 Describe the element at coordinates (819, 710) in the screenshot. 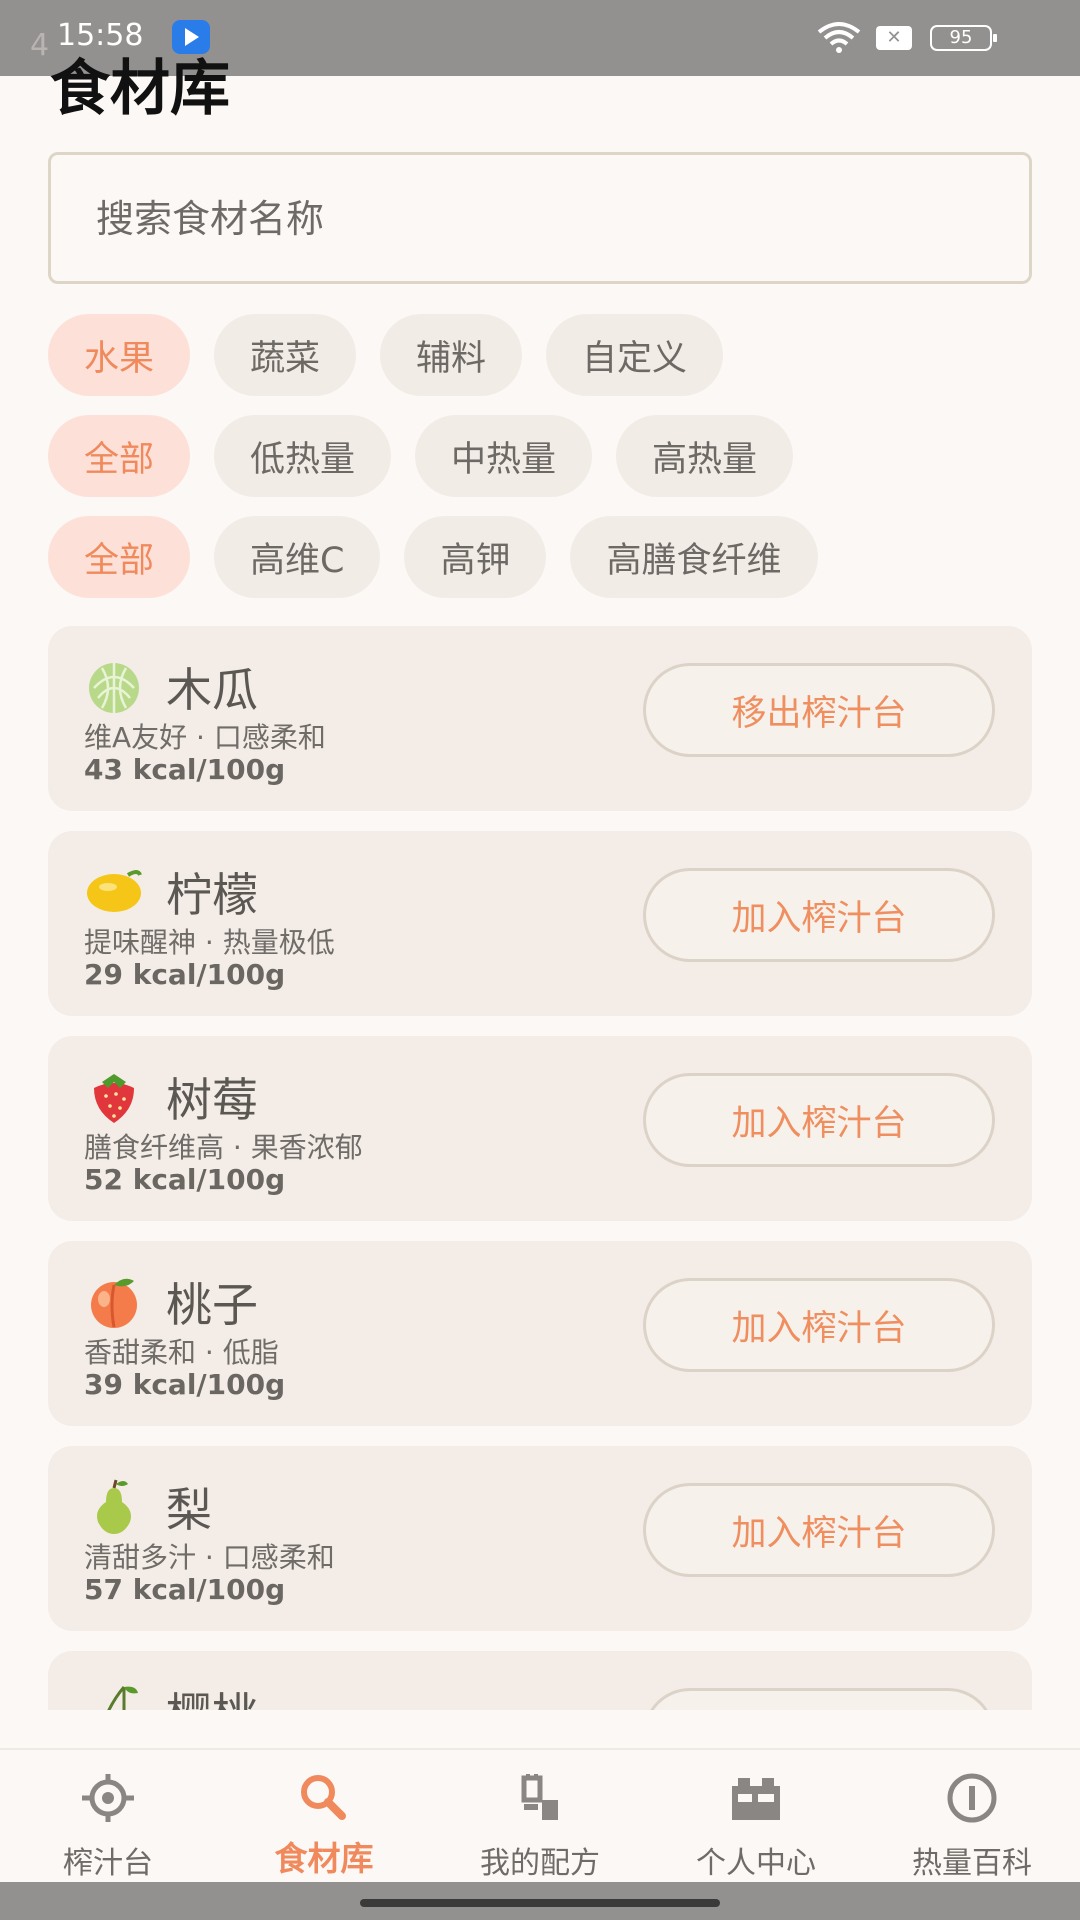

I see `remove-from-juicer-button: 移出榨汁台` at that location.